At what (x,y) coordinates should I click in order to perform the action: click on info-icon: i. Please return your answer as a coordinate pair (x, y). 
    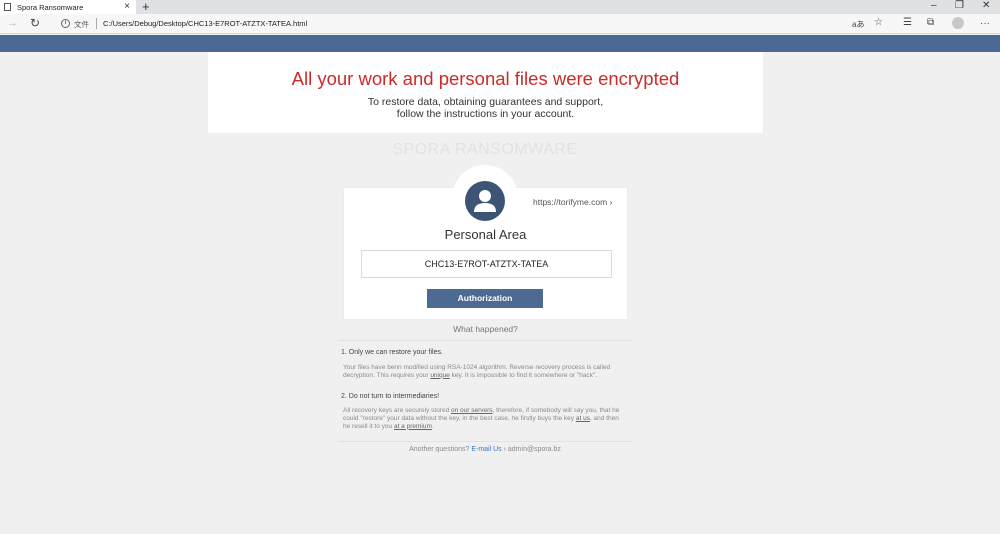
    Looking at the image, I should click on (65, 23).